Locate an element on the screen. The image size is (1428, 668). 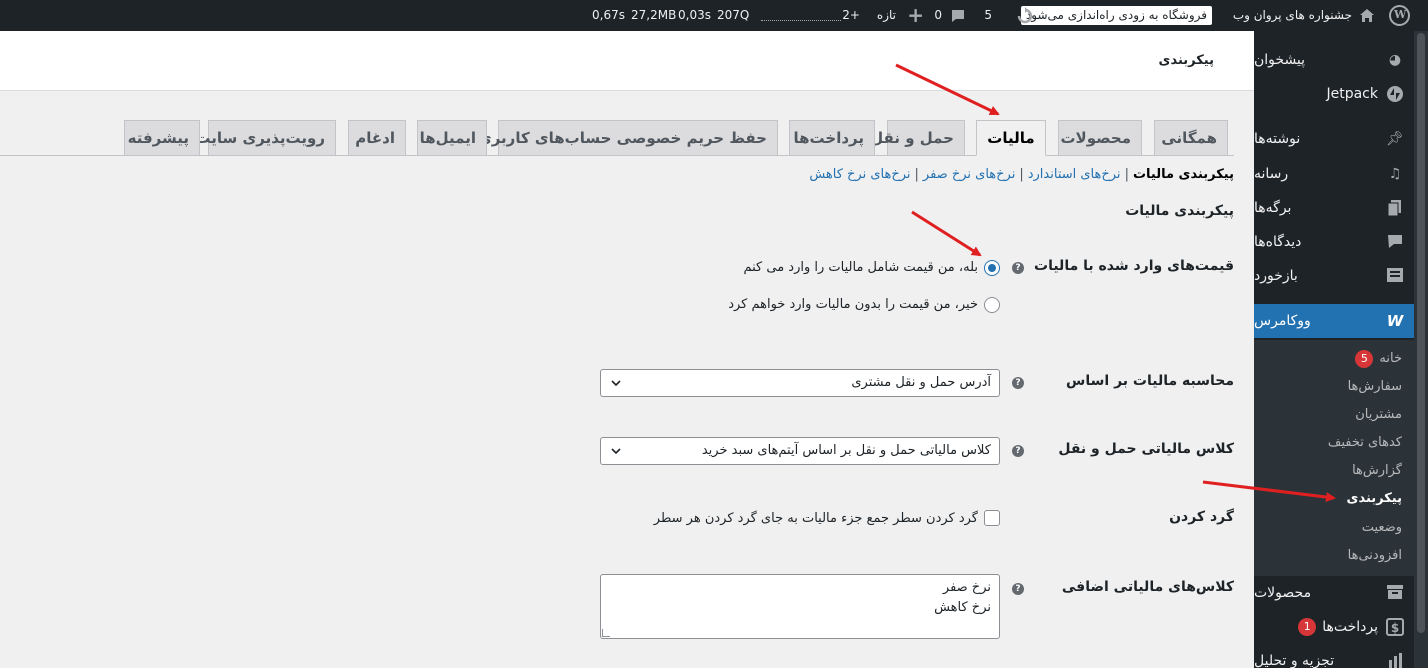
new-content-link: تازه is located at coordinates (886, 15).